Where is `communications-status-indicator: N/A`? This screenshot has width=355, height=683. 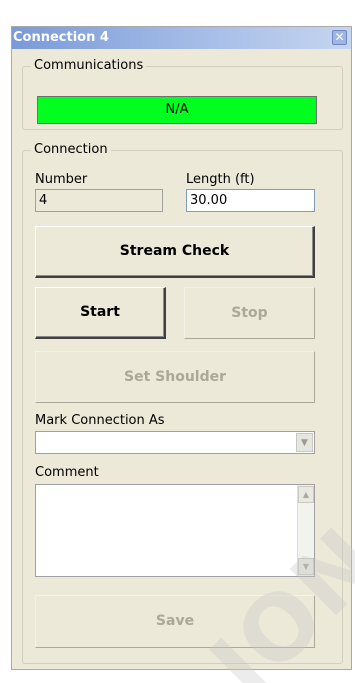 communications-status-indicator: N/A is located at coordinates (177, 110).